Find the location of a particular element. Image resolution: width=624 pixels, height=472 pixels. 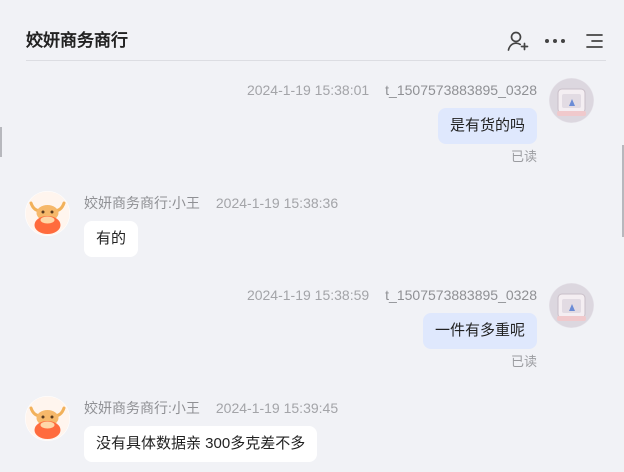

message-meta: 姣妍商务商行:小王 2024-1-19 15:39:45 is located at coordinates (211, 408).